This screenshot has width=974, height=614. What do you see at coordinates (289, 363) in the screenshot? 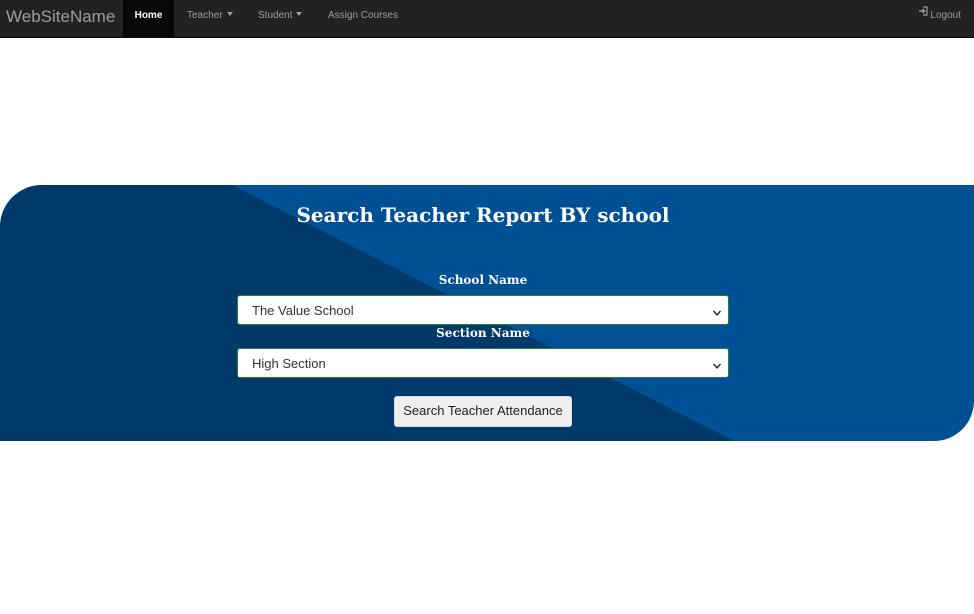
I see `section-name-value: High Section` at bounding box center [289, 363].